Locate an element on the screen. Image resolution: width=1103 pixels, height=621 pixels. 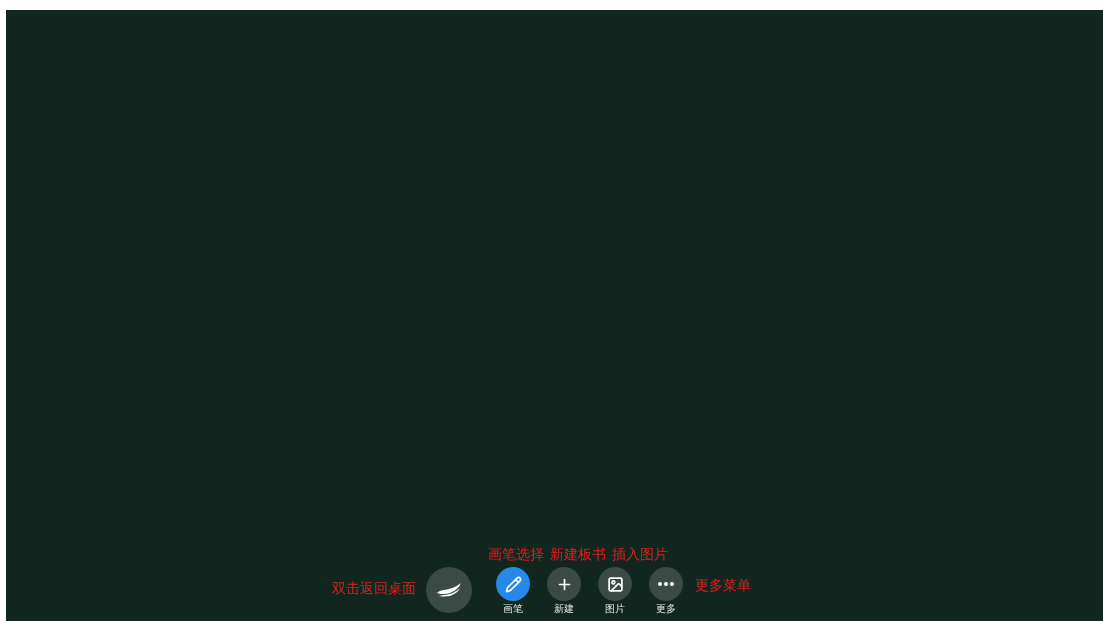
feather-logo-icon is located at coordinates (449, 590).